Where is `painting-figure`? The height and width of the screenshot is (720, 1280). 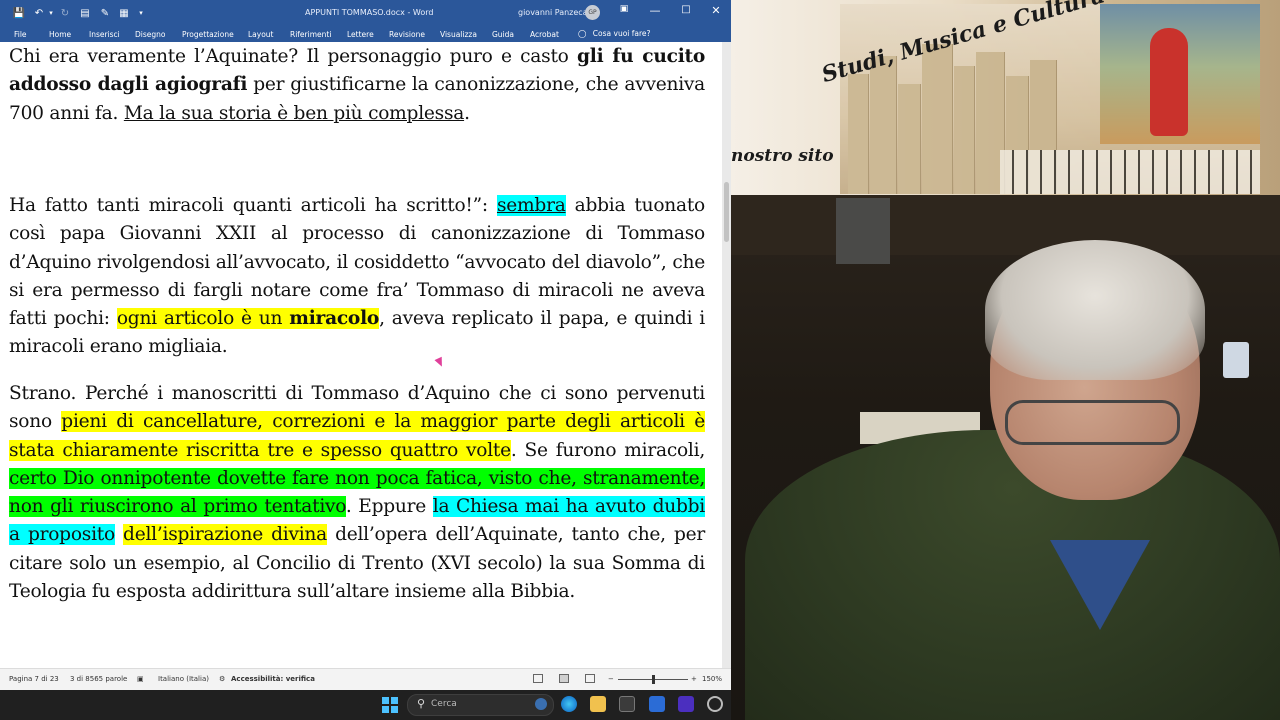
painting-figure is located at coordinates (1169, 82).